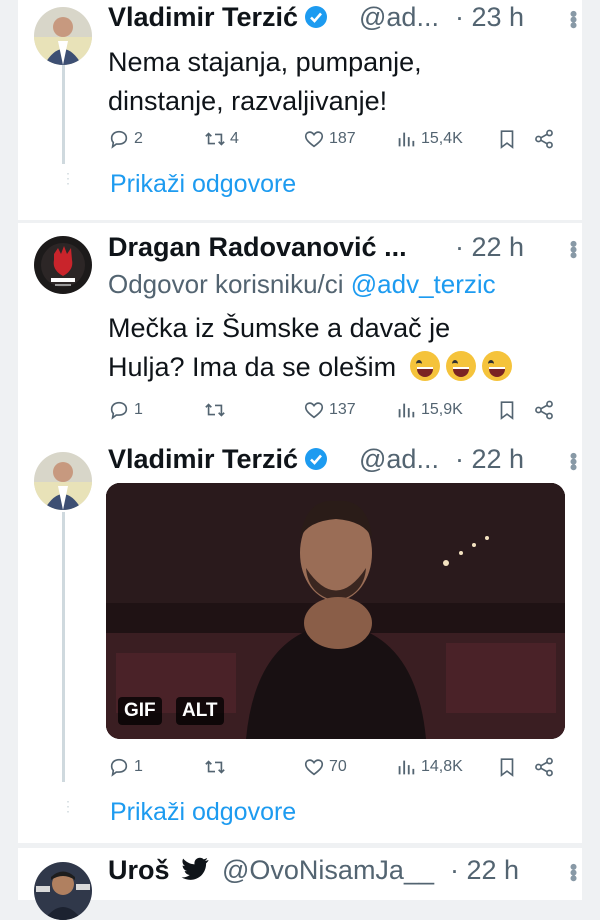 The height and width of the screenshot is (920, 600). I want to click on tweet-actions: 1 70 14,8K, so click(333, 767).